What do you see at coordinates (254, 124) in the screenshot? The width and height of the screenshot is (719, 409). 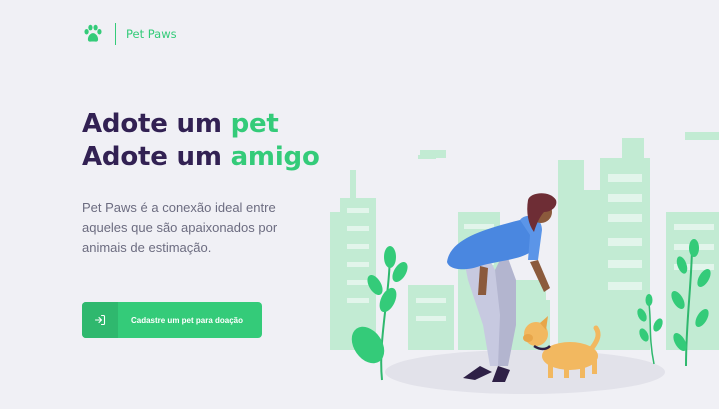 I see `title-line-1-highlight: pet` at bounding box center [254, 124].